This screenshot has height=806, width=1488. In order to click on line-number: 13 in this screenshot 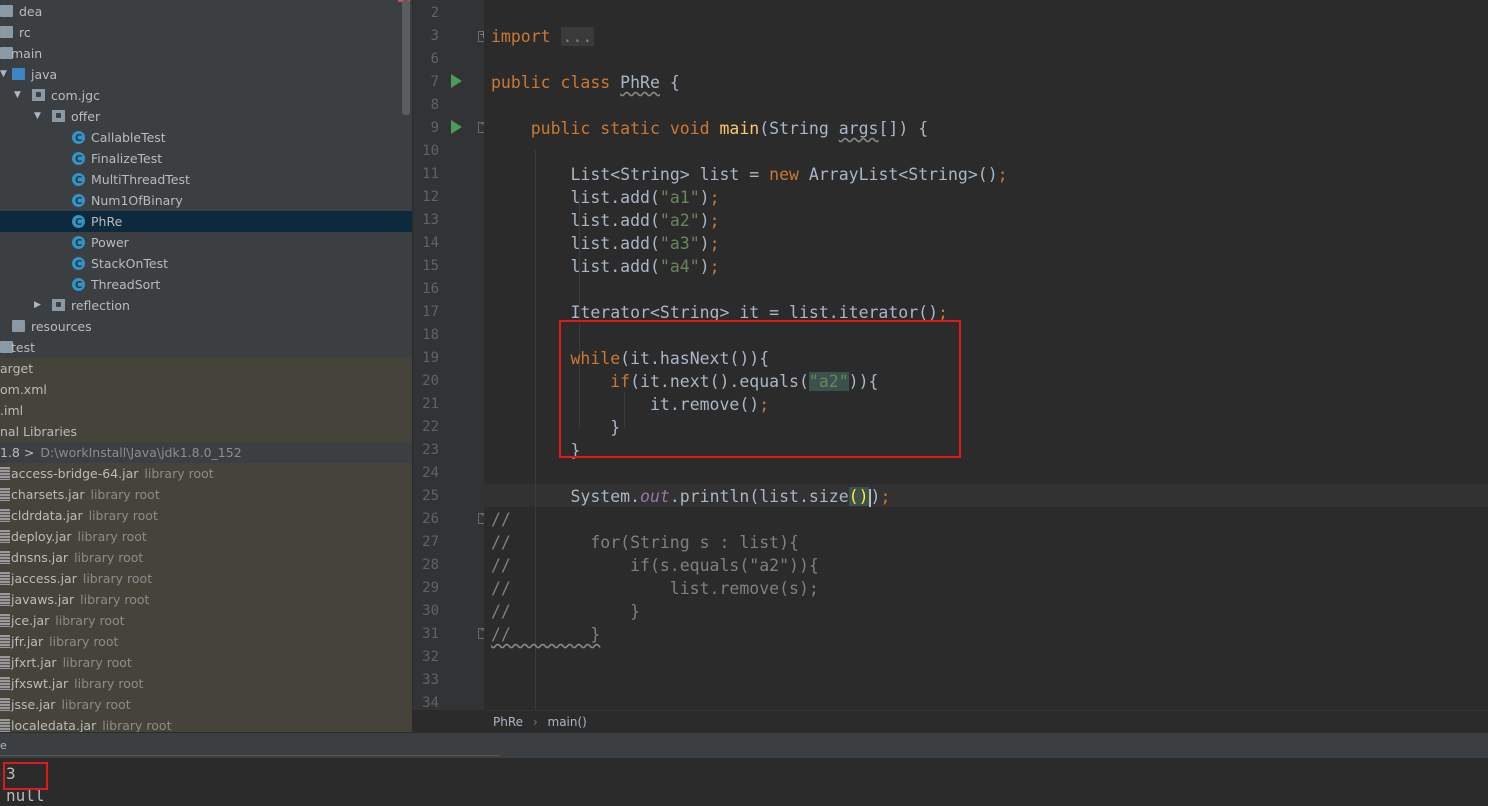, I will do `click(430, 220)`.